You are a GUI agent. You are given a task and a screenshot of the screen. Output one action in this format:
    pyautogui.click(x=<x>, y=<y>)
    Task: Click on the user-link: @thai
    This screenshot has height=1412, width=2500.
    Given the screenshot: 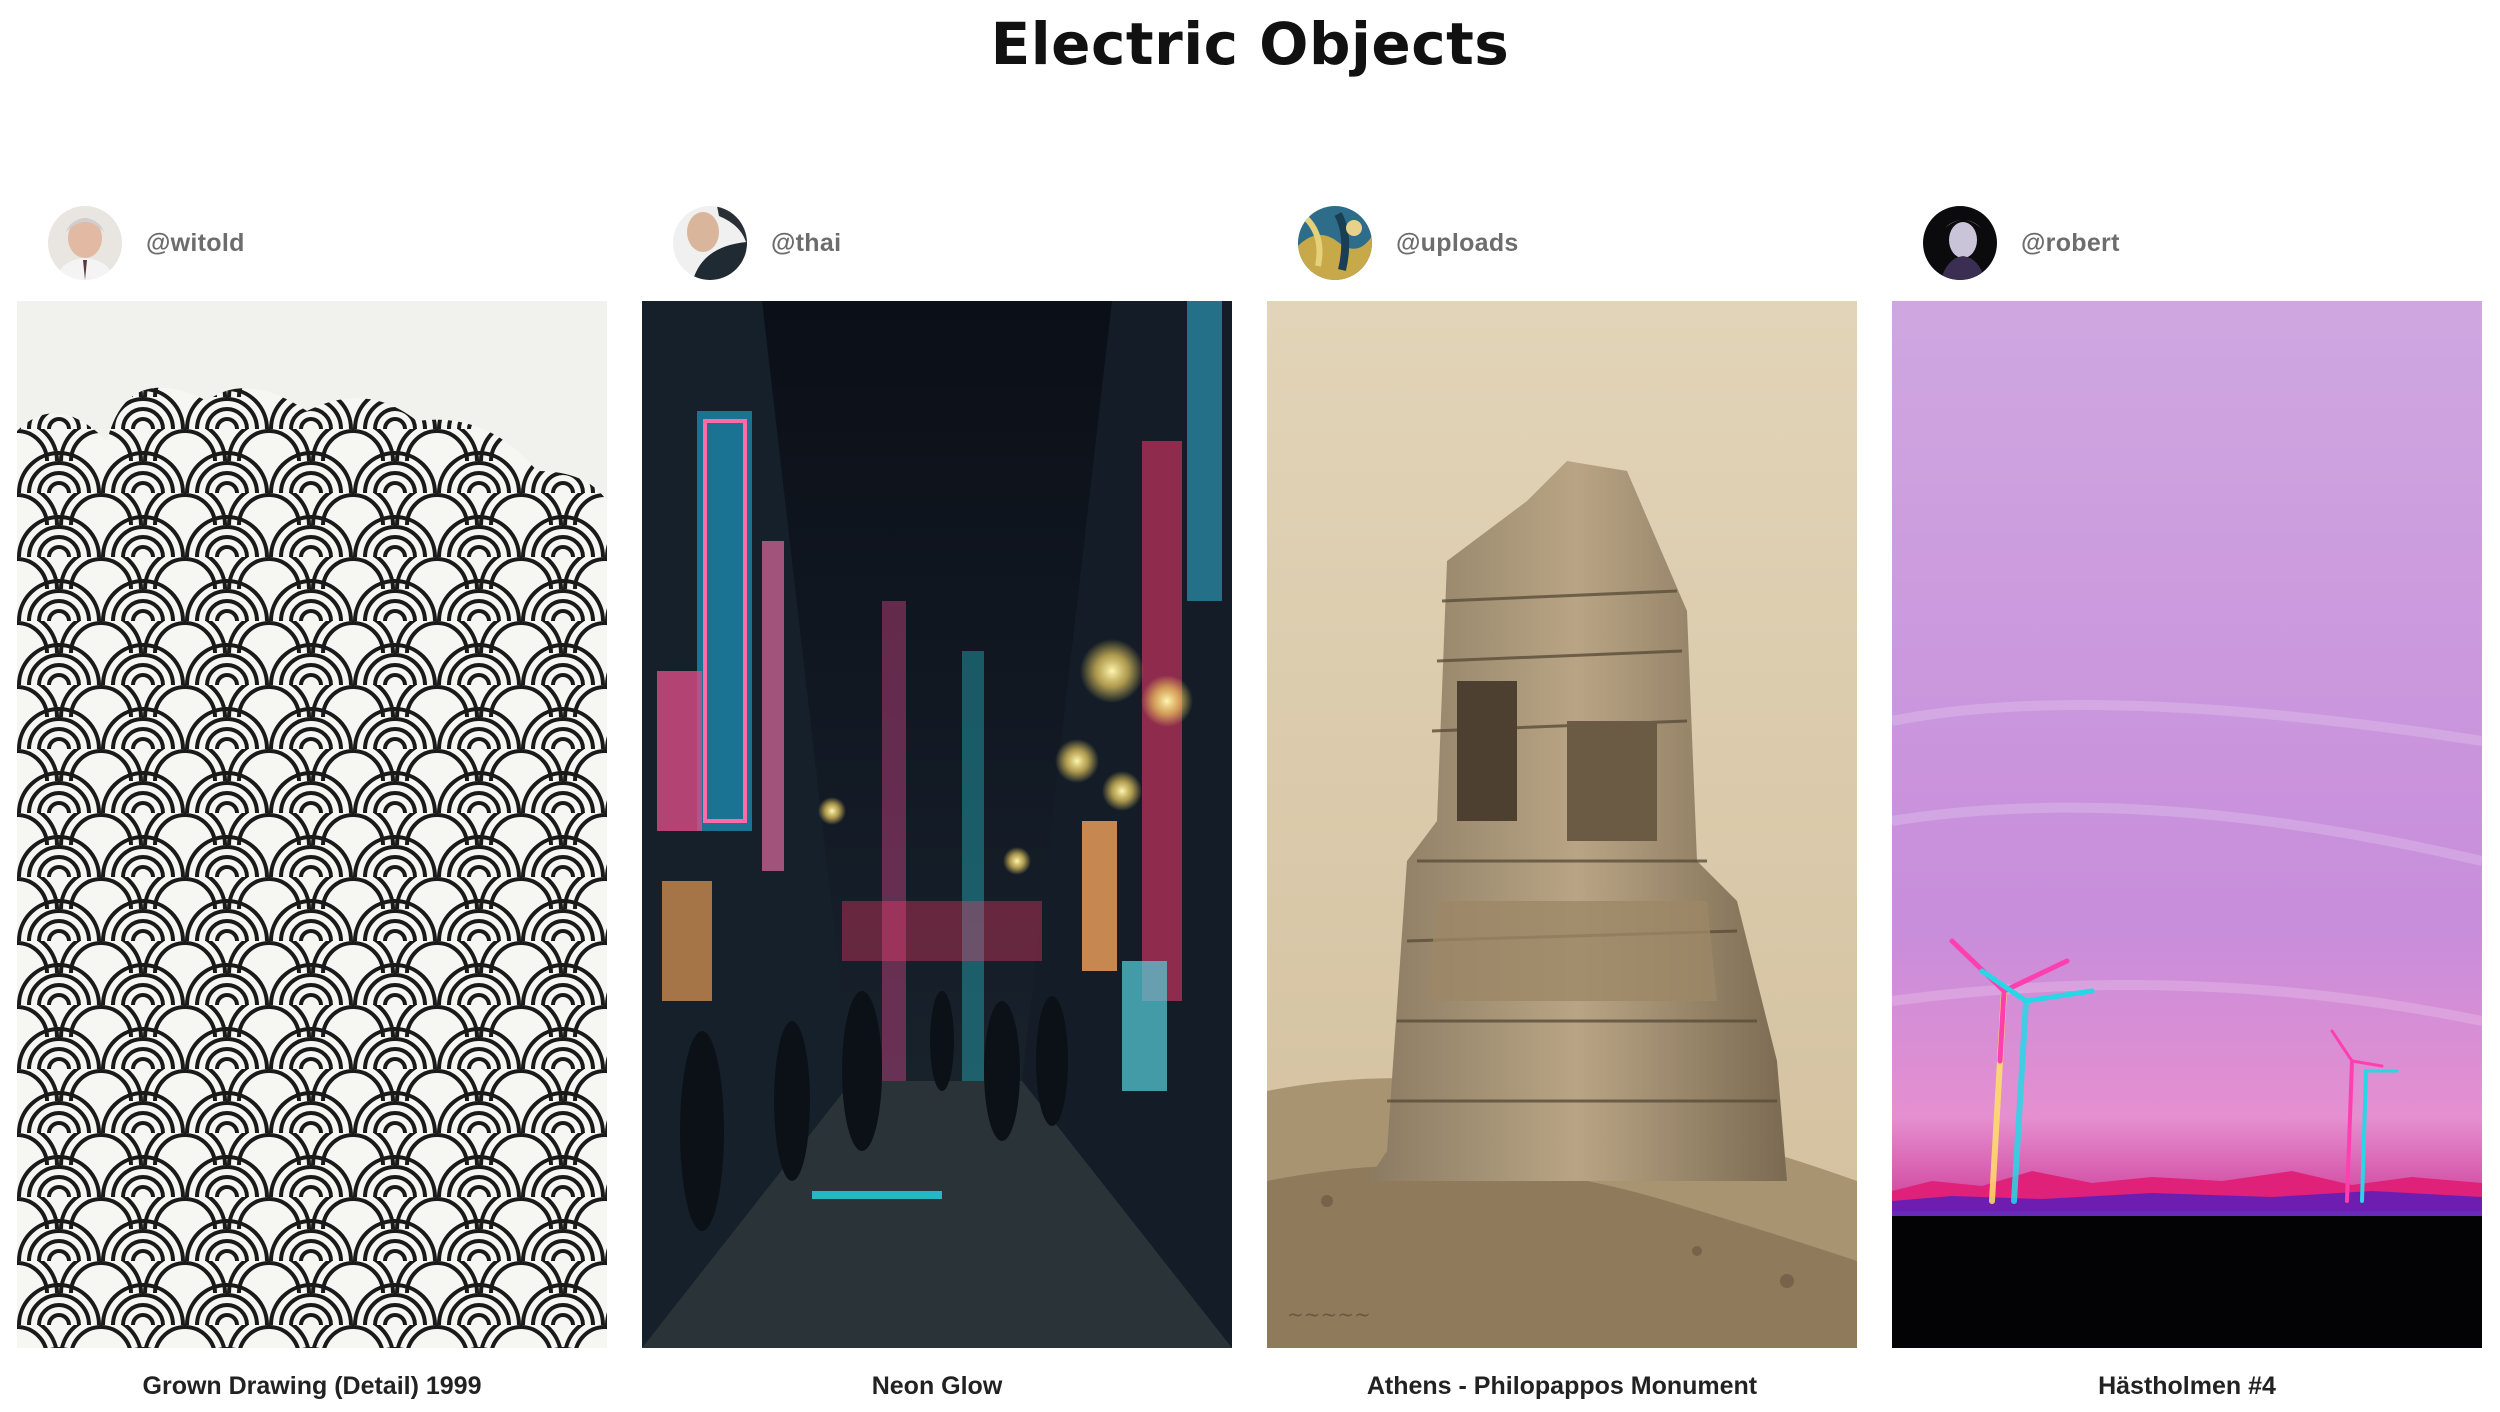 What is the action you would take?
    pyautogui.click(x=757, y=243)
    